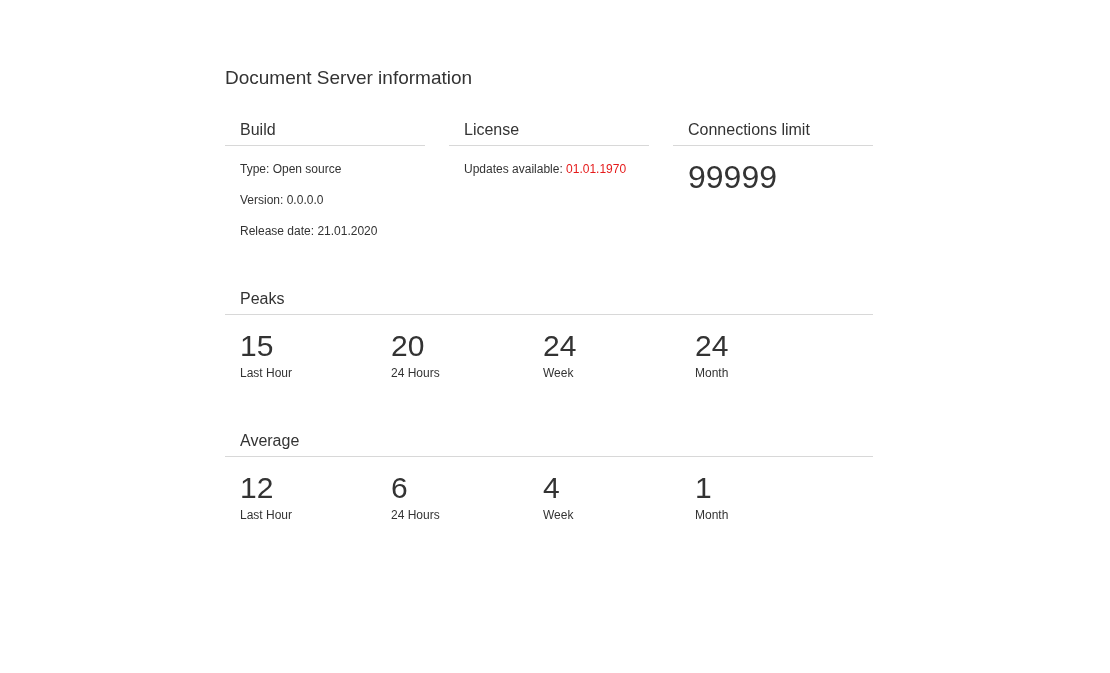 The image size is (1110, 673). Describe the element at coordinates (349, 78) in the screenshot. I see `page-title: Document Server information` at that location.